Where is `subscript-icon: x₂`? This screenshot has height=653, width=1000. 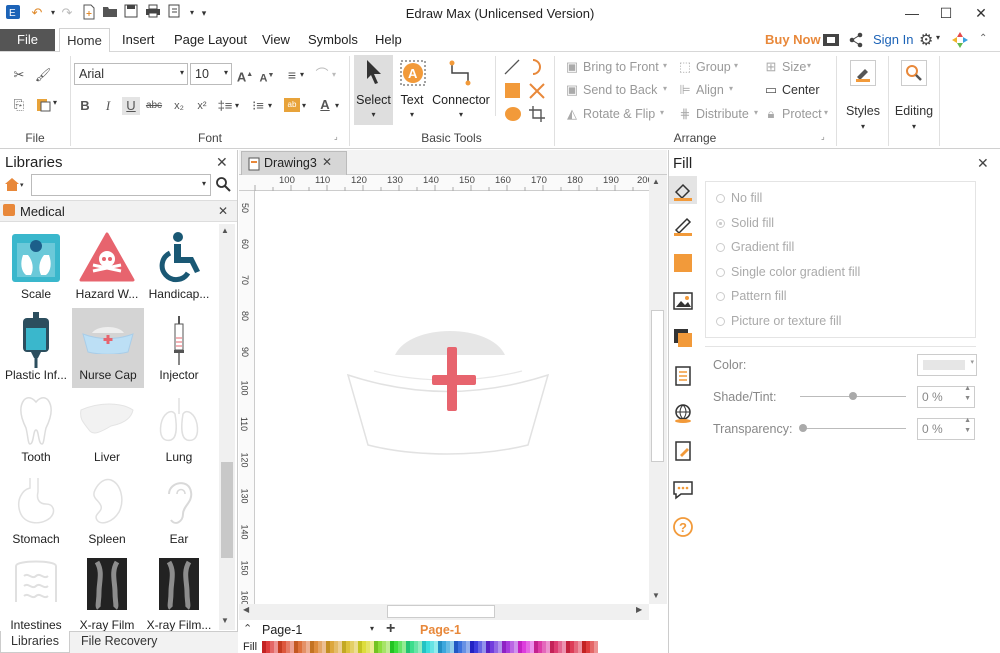
subscript-icon: x₂ is located at coordinates (179, 106).